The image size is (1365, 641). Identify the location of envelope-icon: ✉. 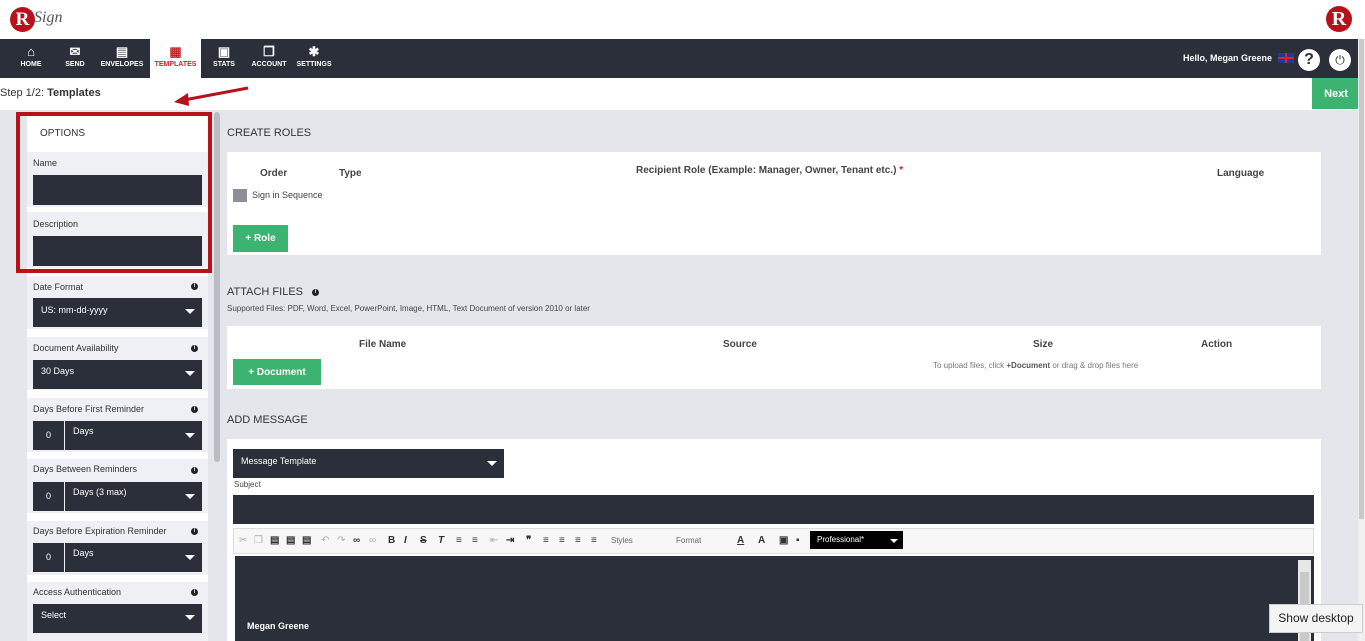
(75, 51).